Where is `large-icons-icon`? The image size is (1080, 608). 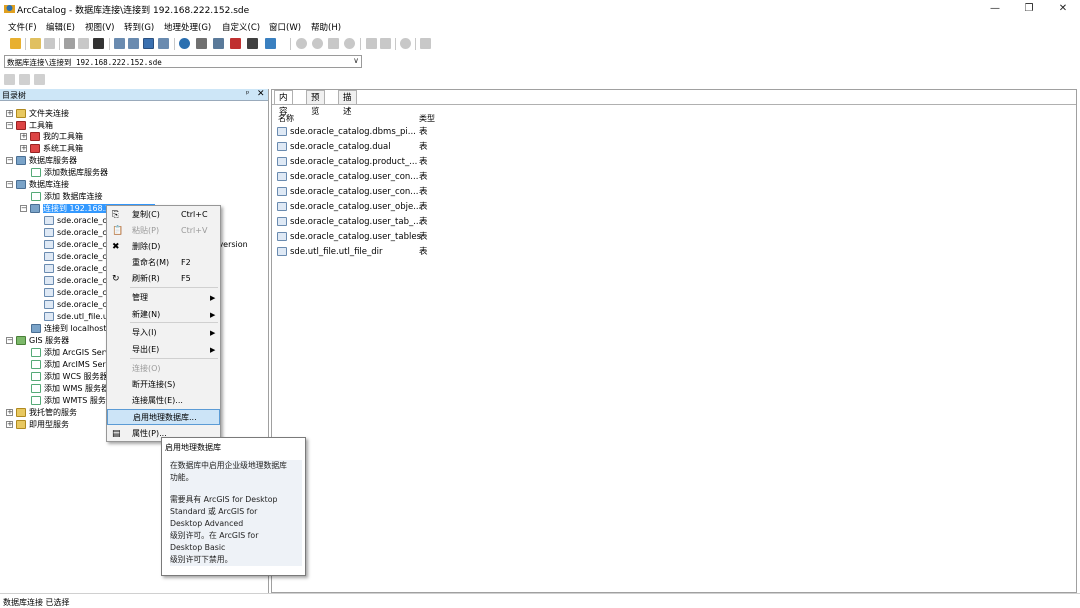 large-icons-icon is located at coordinates (119, 43).